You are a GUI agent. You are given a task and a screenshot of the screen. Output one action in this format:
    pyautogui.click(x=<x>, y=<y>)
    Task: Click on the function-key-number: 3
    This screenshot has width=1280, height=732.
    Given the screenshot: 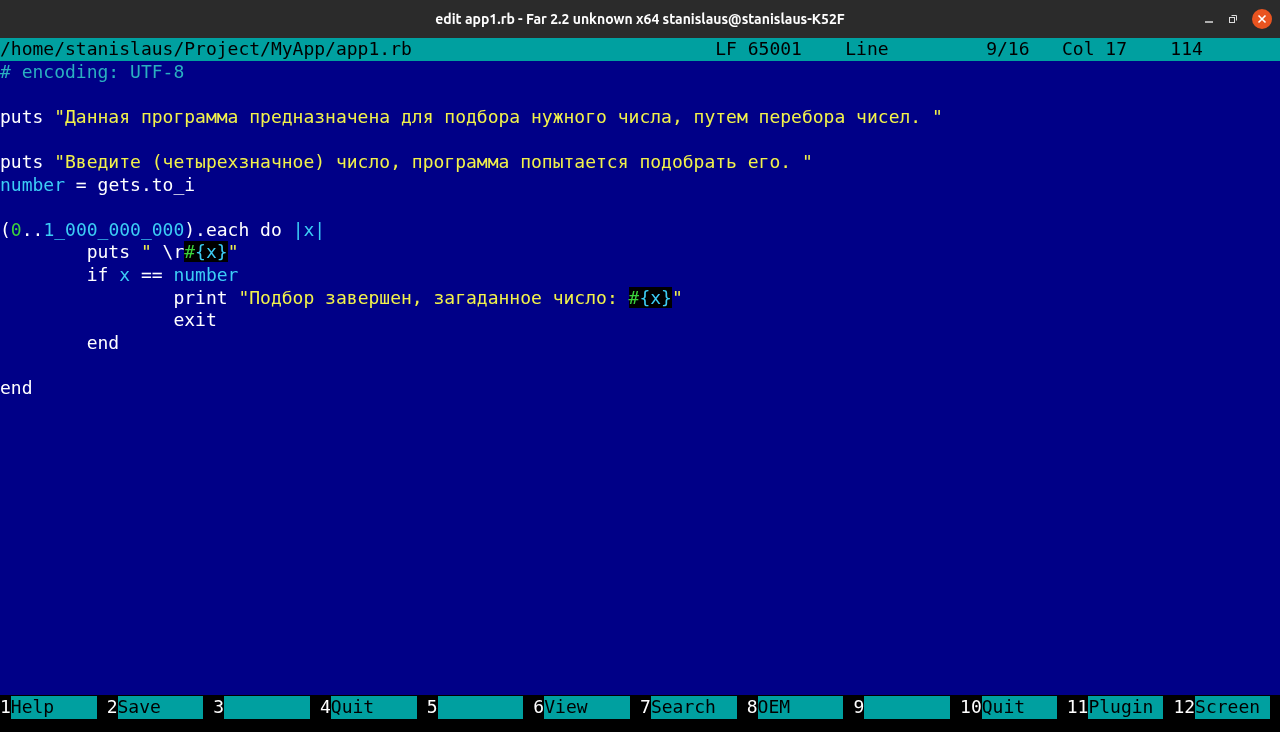 What is the action you would take?
    pyautogui.click(x=219, y=707)
    